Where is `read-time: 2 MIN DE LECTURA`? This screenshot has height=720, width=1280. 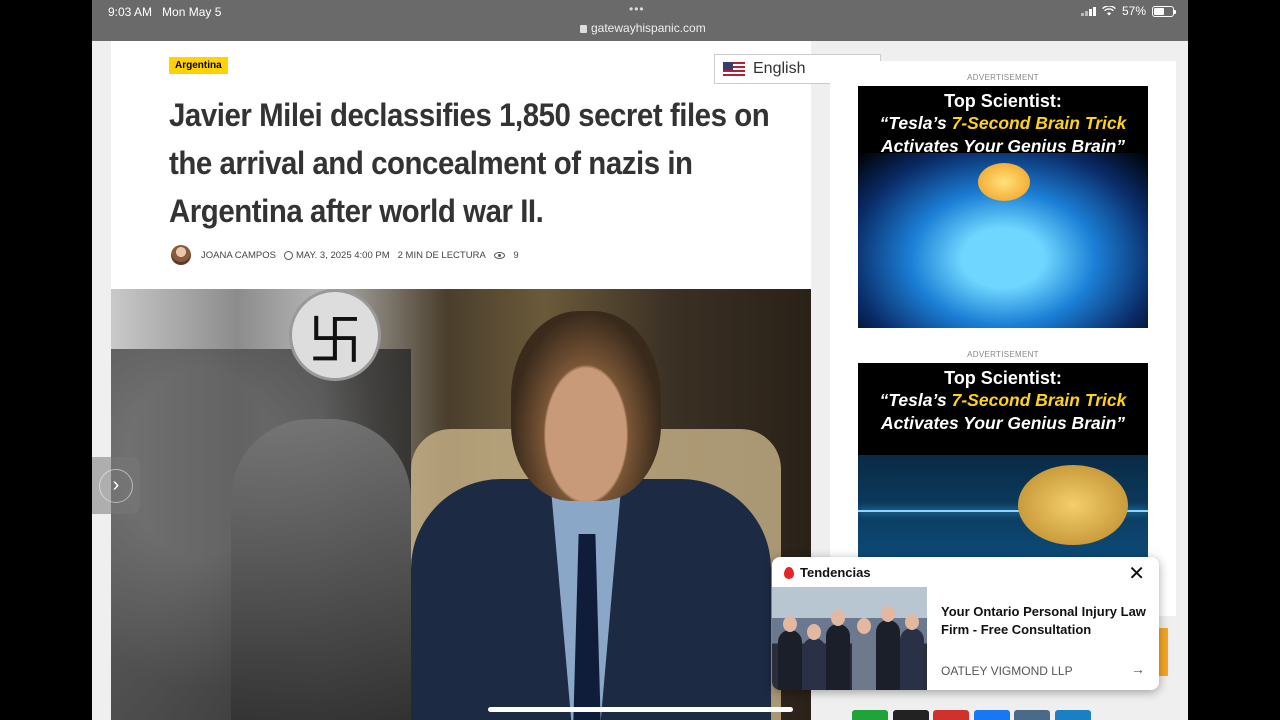
read-time: 2 MIN DE LECTURA is located at coordinates (441, 255).